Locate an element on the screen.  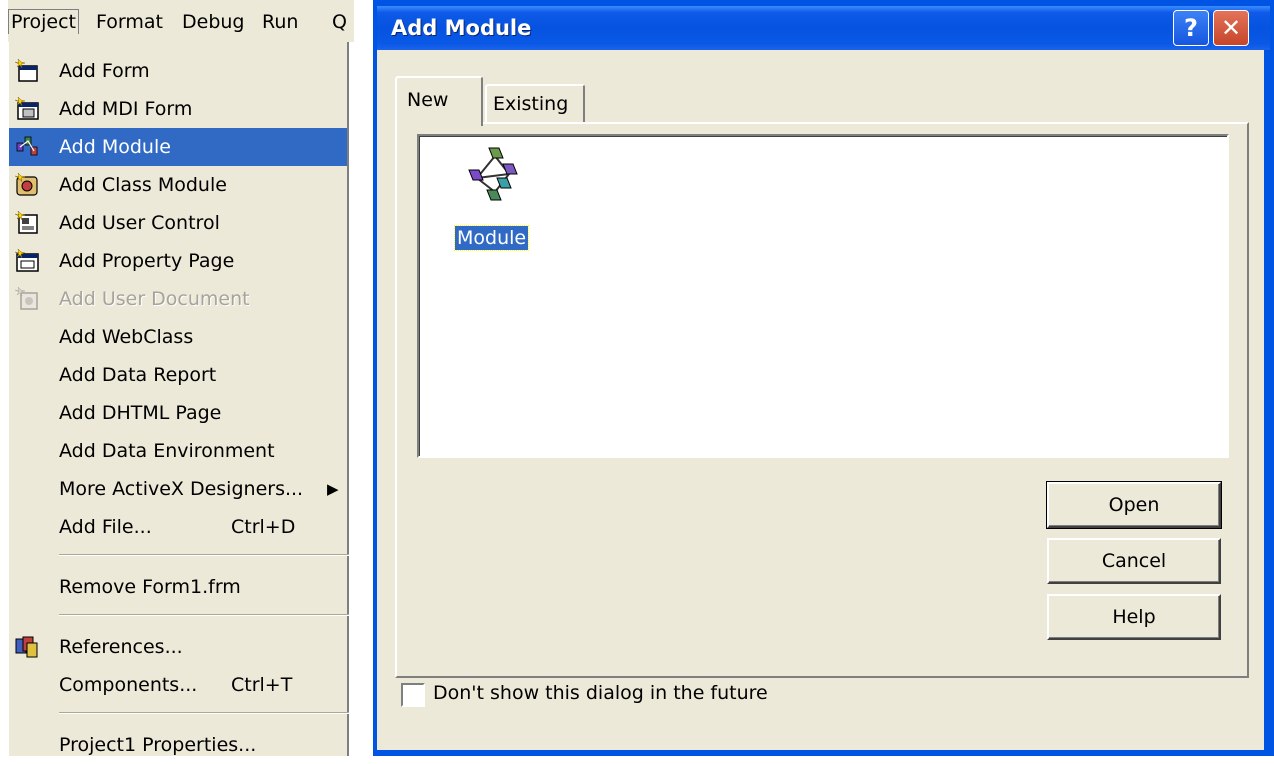
property-page-icon is located at coordinates (26, 260).